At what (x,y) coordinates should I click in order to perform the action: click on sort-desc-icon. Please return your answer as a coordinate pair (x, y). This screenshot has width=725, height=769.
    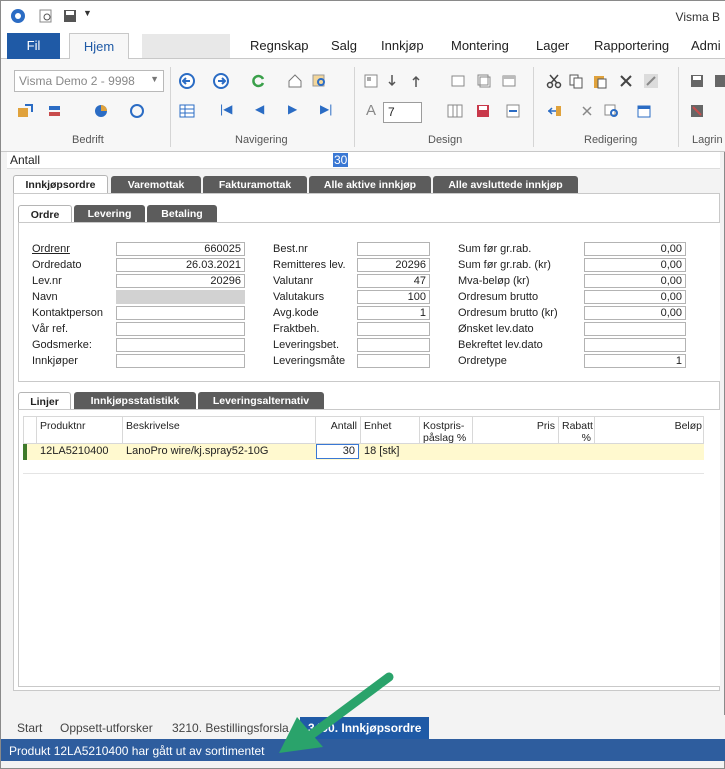
    Looking at the image, I should click on (419, 81).